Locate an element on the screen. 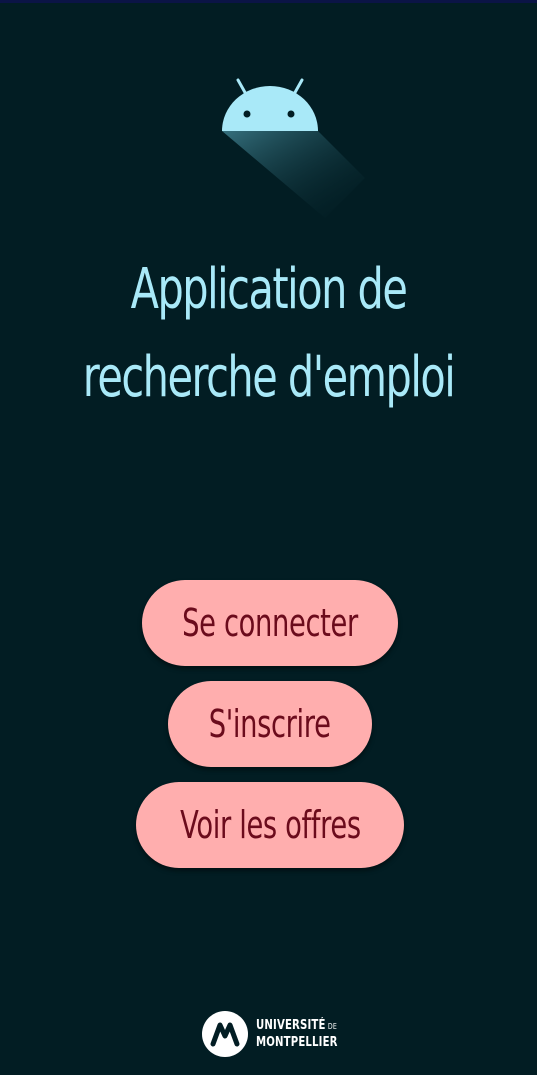 Image resolution: width=537 pixels, height=1075 pixels. university-name: UNIVERSITÉ DE MONTPELLIER is located at coordinates (297, 1034).